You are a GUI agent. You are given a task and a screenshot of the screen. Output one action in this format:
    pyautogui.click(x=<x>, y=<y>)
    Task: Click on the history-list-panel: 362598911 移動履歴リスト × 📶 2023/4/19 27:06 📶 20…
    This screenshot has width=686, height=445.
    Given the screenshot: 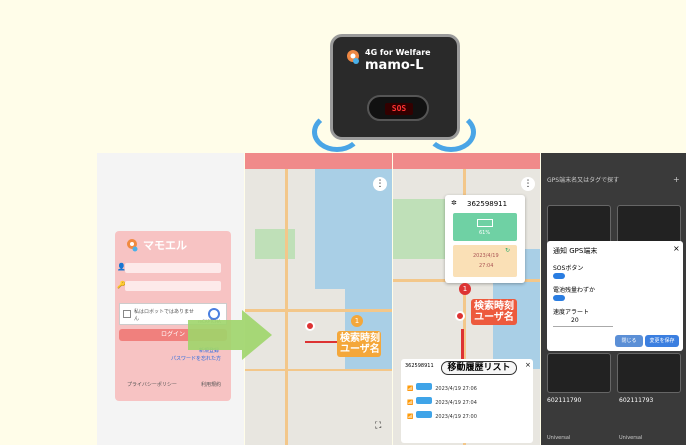 What is the action you would take?
    pyautogui.click(x=467, y=401)
    